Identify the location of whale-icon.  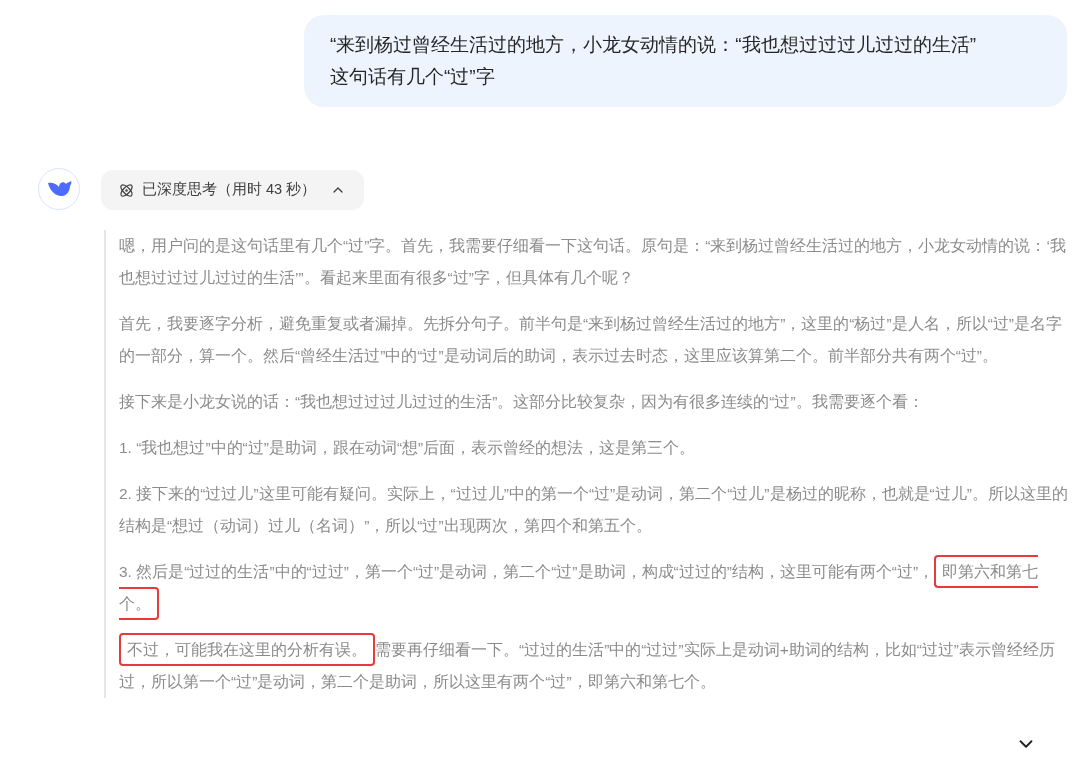
(59, 189).